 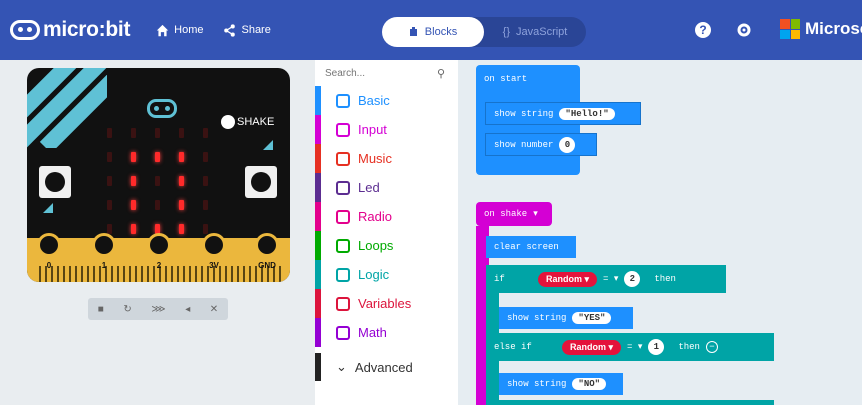 What do you see at coordinates (343, 245) in the screenshot?
I see `loop-arrow-icon` at bounding box center [343, 245].